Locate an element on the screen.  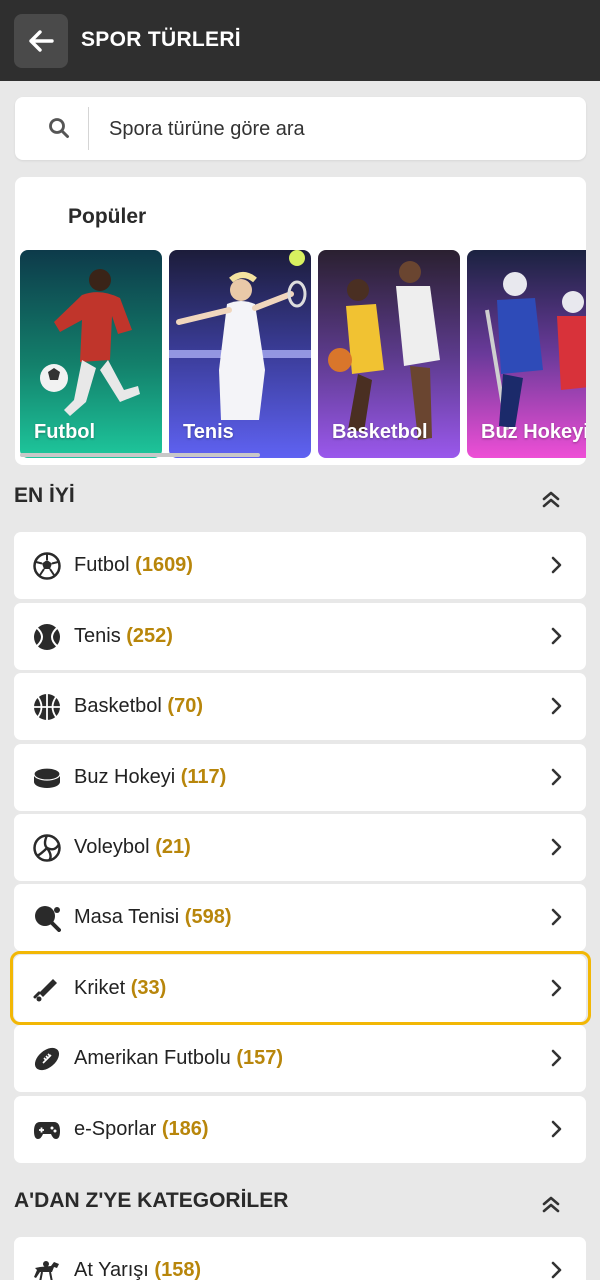
popular-card-buz-hokeyi: Buz Hokeyi is located at coordinates (526, 354).